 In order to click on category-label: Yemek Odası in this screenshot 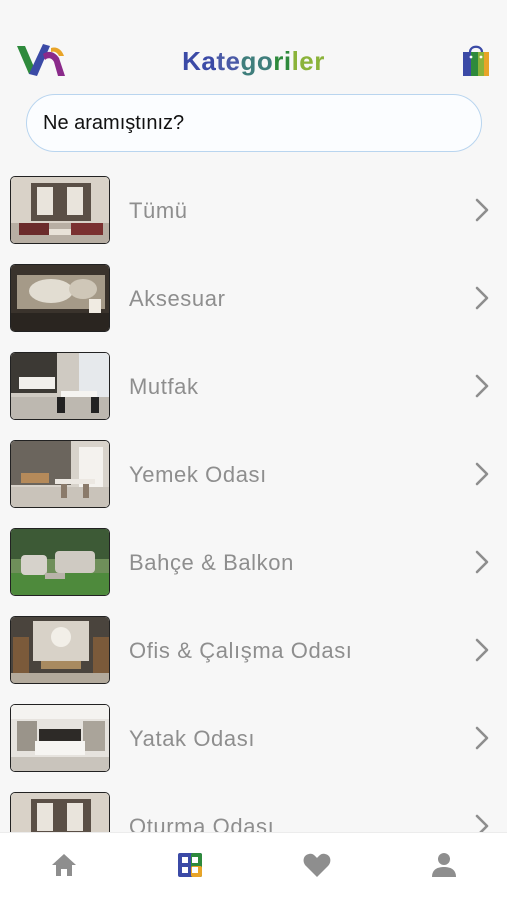, I will do `click(198, 474)`.